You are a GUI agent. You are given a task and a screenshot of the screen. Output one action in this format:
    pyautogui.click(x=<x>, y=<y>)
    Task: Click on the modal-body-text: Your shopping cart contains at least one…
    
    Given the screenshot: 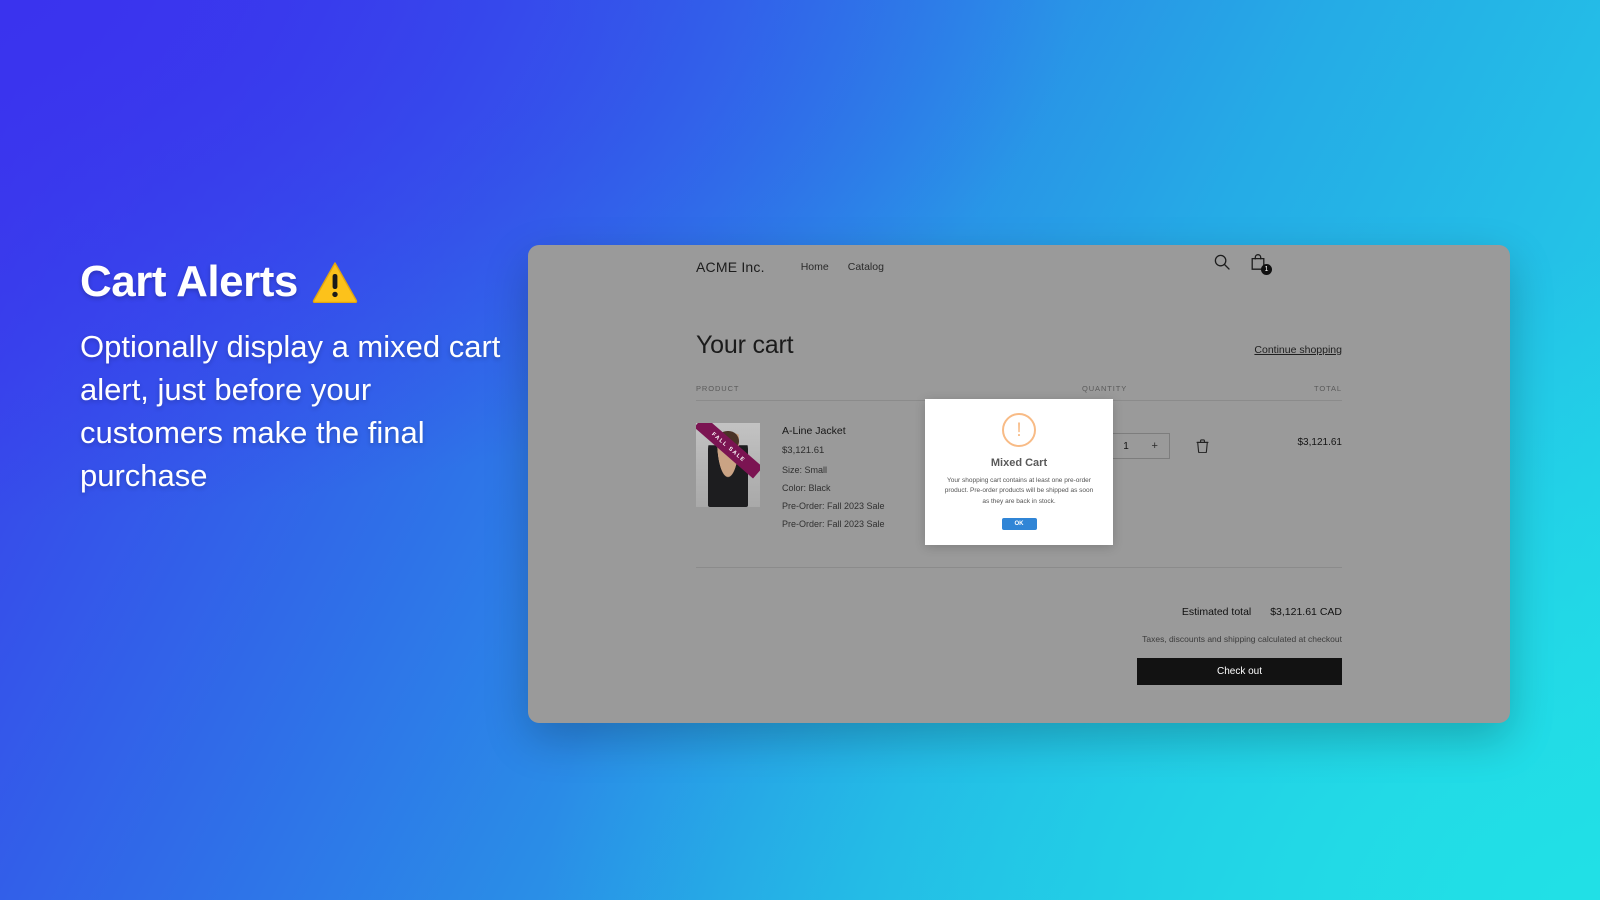 What is the action you would take?
    pyautogui.click(x=1019, y=491)
    